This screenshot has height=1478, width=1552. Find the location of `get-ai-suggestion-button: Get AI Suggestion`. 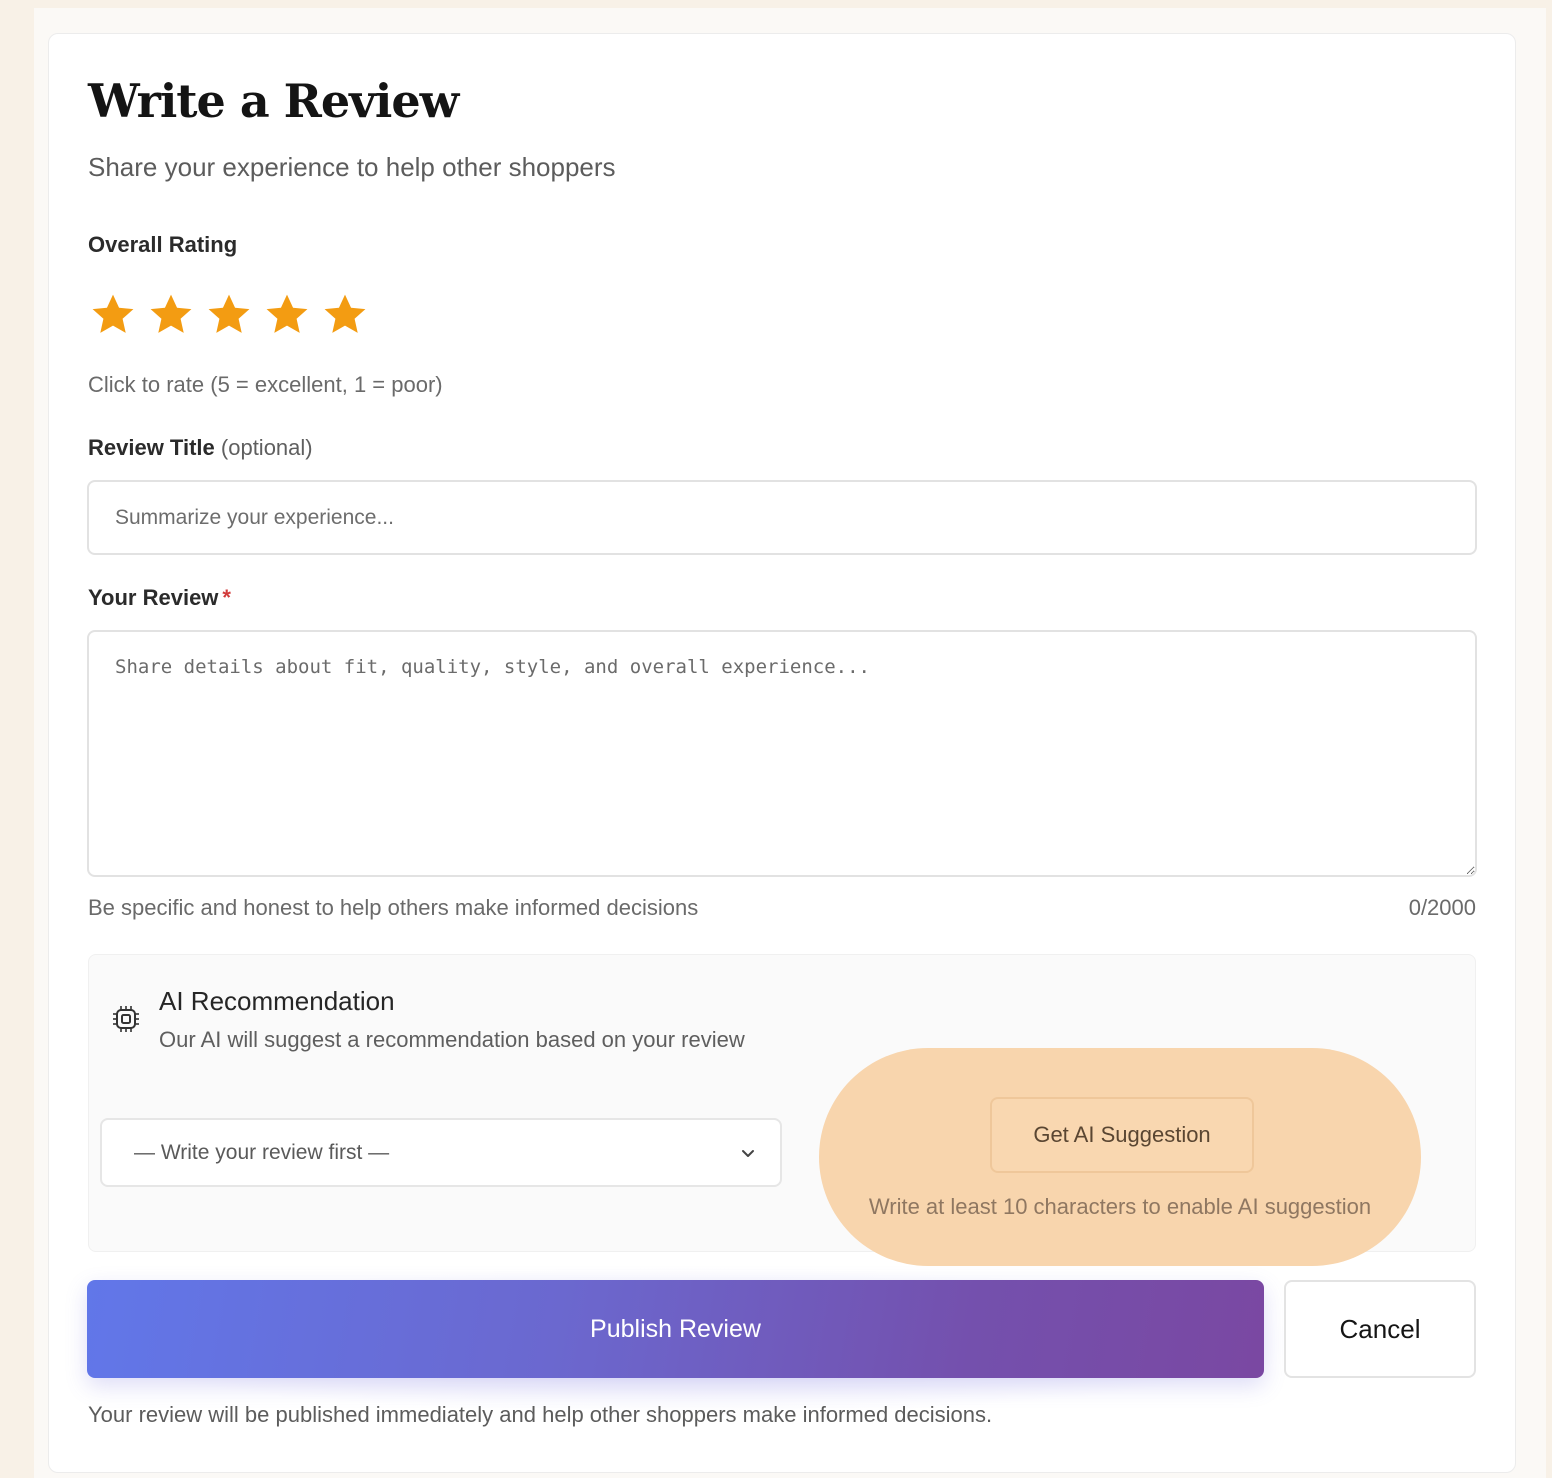

get-ai-suggestion-button: Get AI Suggestion is located at coordinates (1122, 1135).